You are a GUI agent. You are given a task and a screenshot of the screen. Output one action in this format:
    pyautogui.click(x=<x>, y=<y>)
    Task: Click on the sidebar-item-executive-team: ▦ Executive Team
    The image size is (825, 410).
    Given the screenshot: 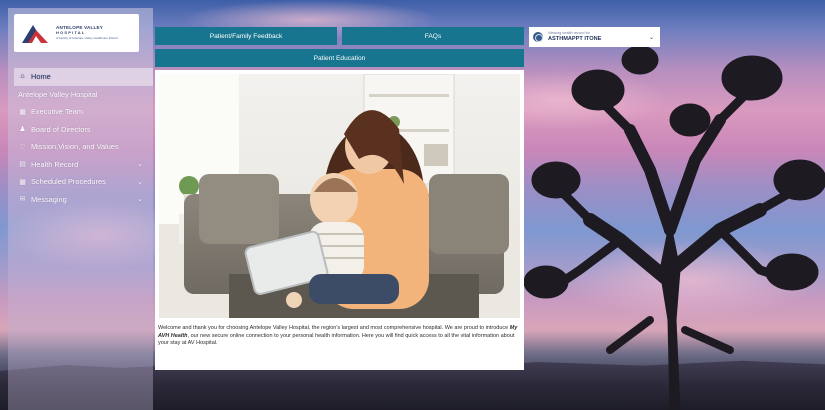 What is the action you would take?
    pyautogui.click(x=83, y=112)
    